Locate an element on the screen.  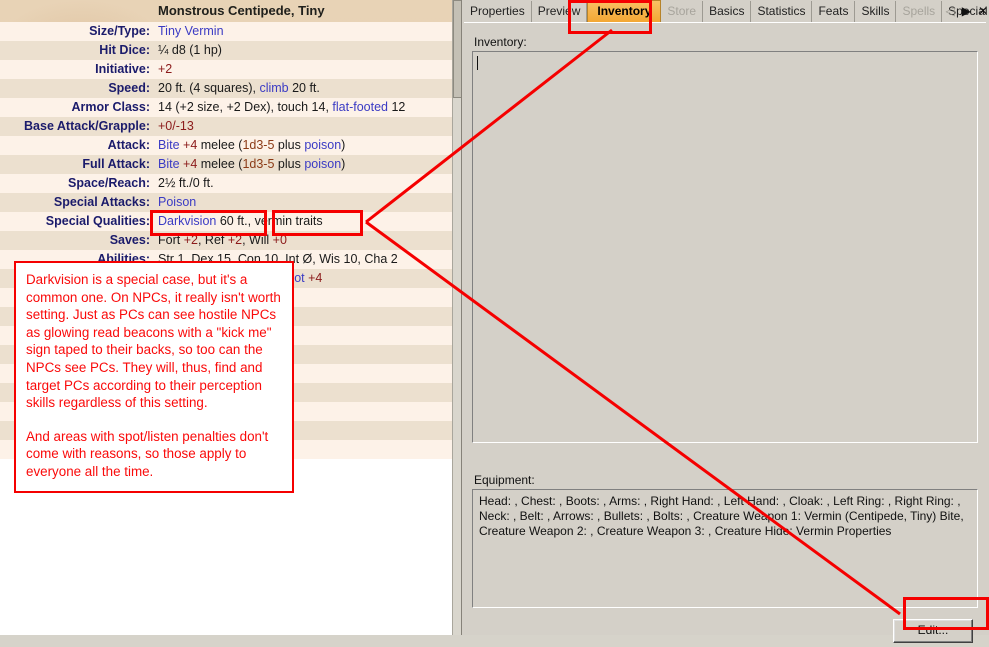
statblock-row-label: Abilities: is located at coordinates (123, 259).